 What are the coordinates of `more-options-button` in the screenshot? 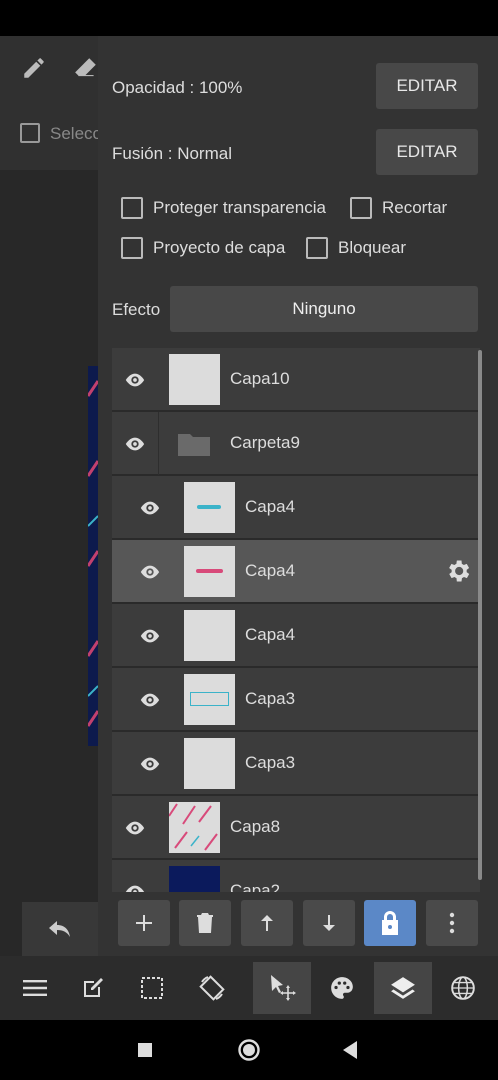 It's located at (452, 923).